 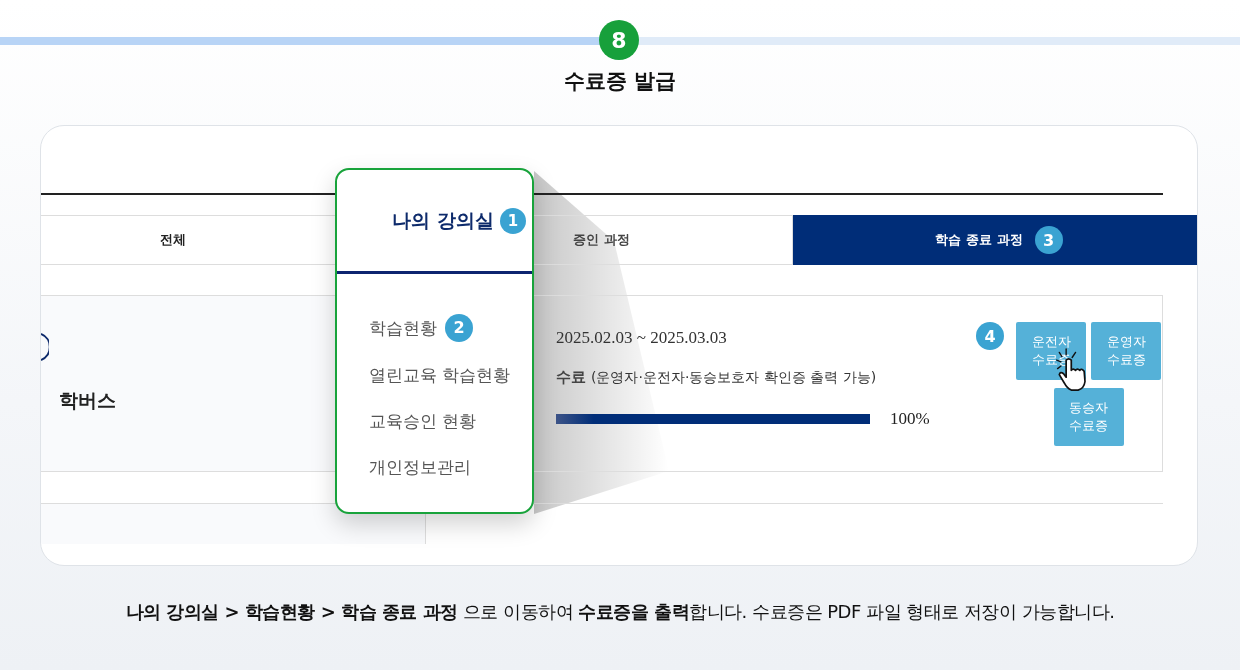 What do you see at coordinates (1048, 240) in the screenshot?
I see `number-badge: 3` at bounding box center [1048, 240].